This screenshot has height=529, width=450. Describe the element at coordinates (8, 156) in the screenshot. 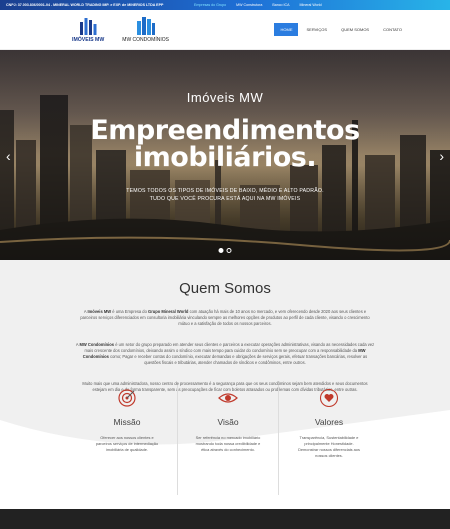

I see `slider-prev-icon: ‹` at that location.